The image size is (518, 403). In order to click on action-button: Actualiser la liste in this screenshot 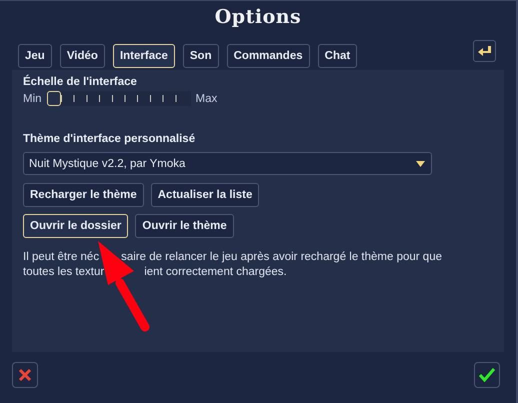, I will do `click(205, 195)`.